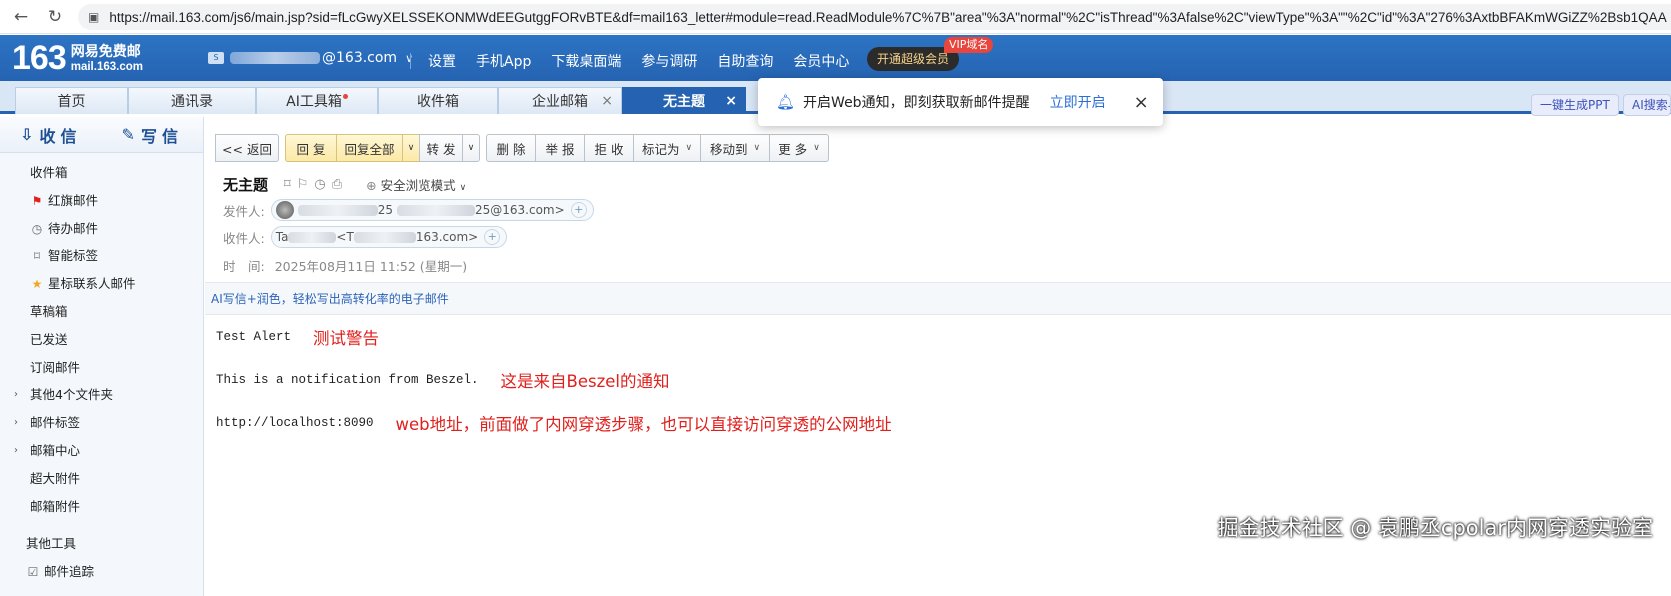  What do you see at coordinates (821, 61) in the screenshot?
I see `link-member-center: 会员中心` at bounding box center [821, 61].